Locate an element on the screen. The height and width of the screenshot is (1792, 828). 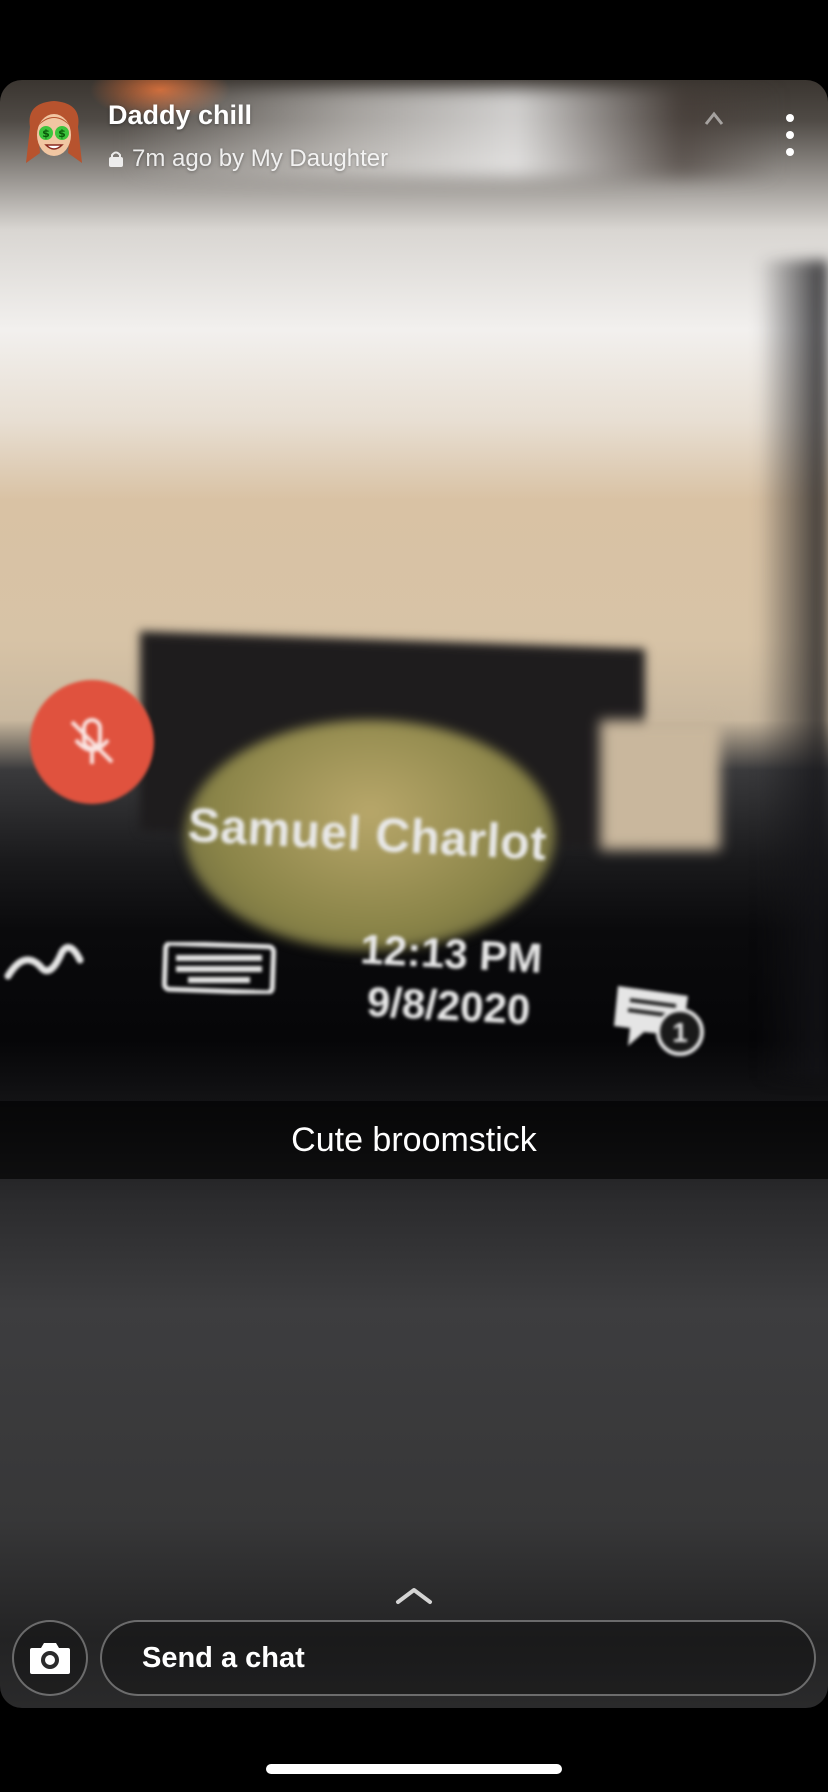
chevron-up-icon is located at coordinates (714, 118).